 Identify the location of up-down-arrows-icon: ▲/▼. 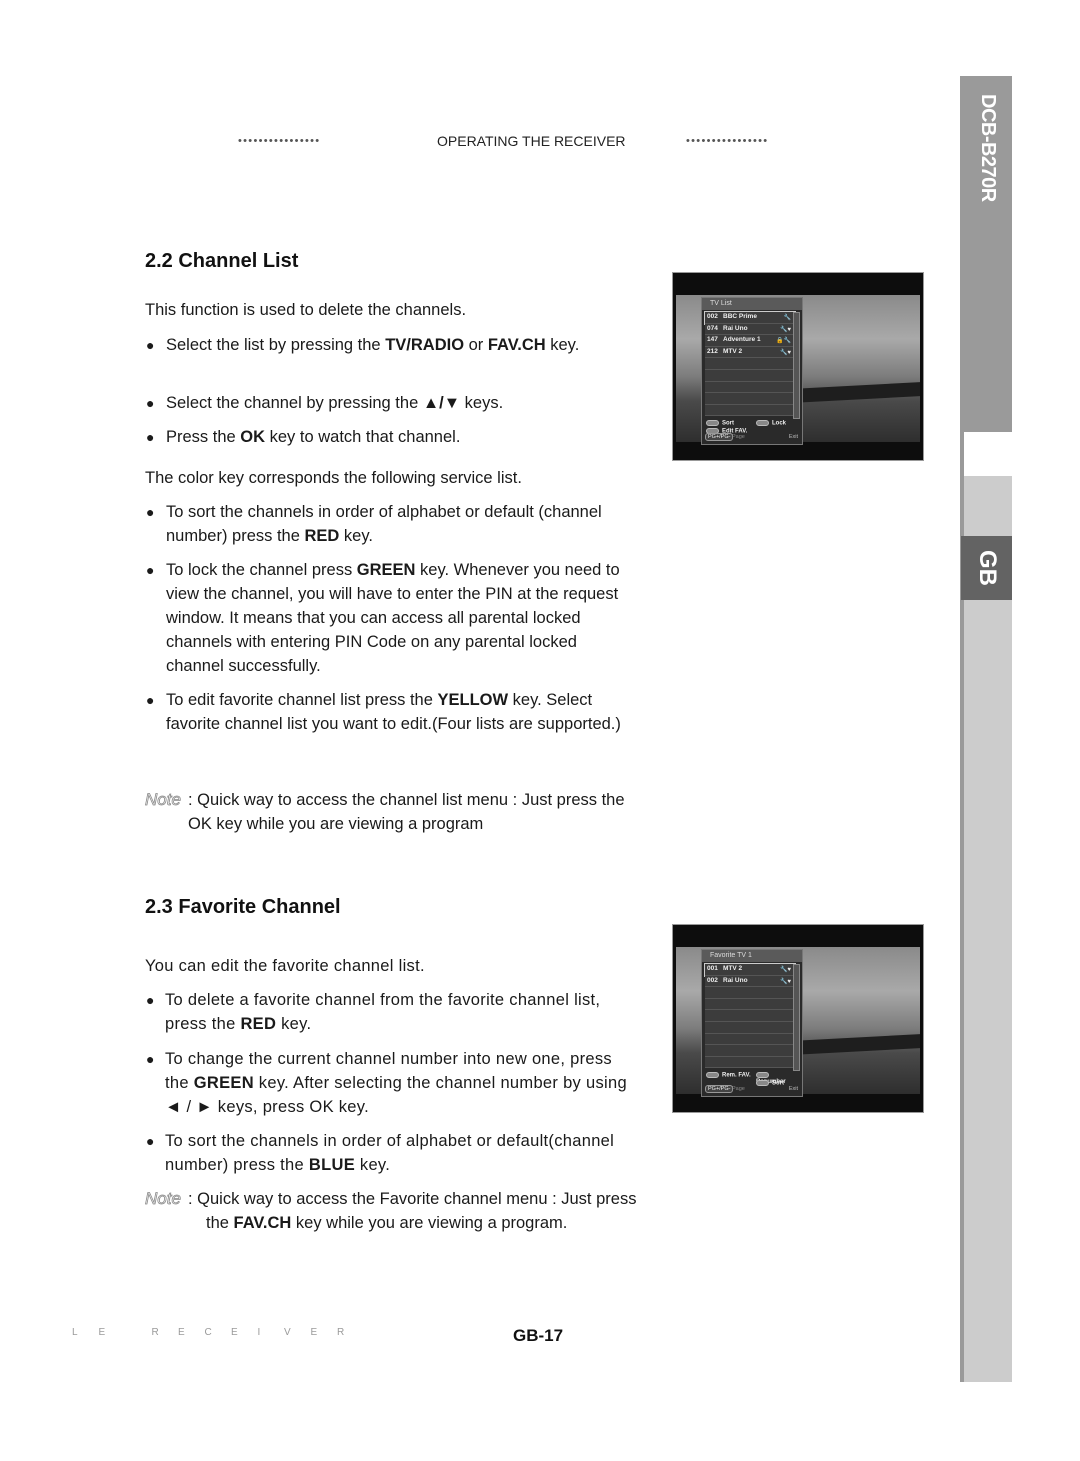
(441, 403).